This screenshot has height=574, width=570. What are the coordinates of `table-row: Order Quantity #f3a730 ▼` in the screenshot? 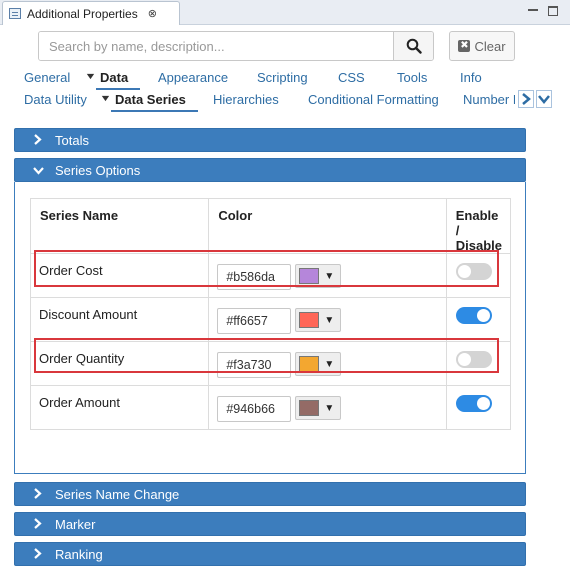 It's located at (270, 363).